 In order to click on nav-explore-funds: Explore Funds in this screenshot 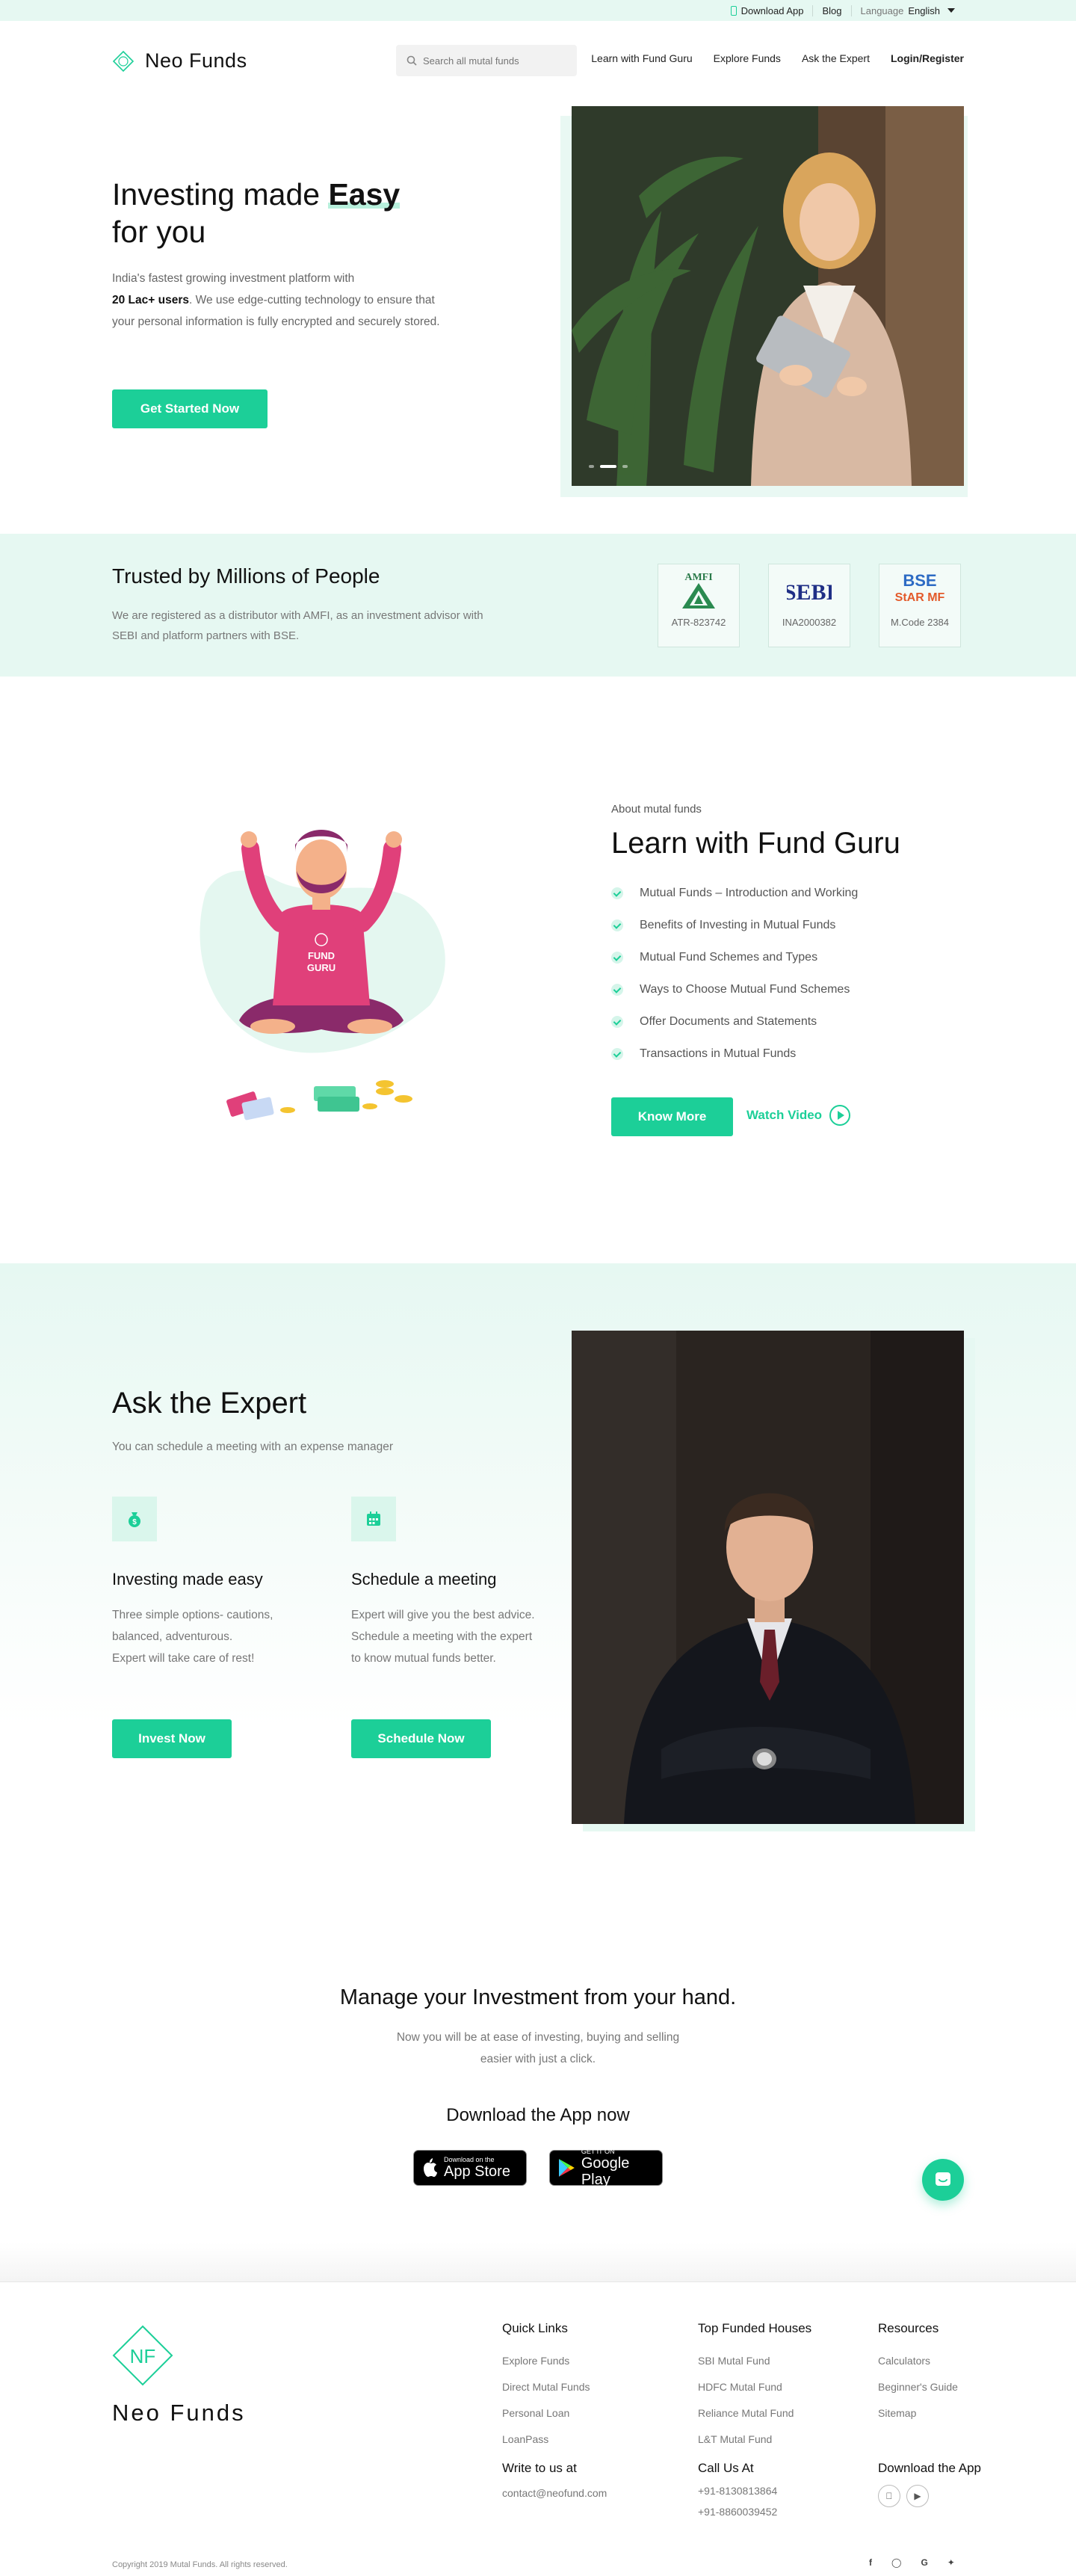, I will do `click(747, 58)`.